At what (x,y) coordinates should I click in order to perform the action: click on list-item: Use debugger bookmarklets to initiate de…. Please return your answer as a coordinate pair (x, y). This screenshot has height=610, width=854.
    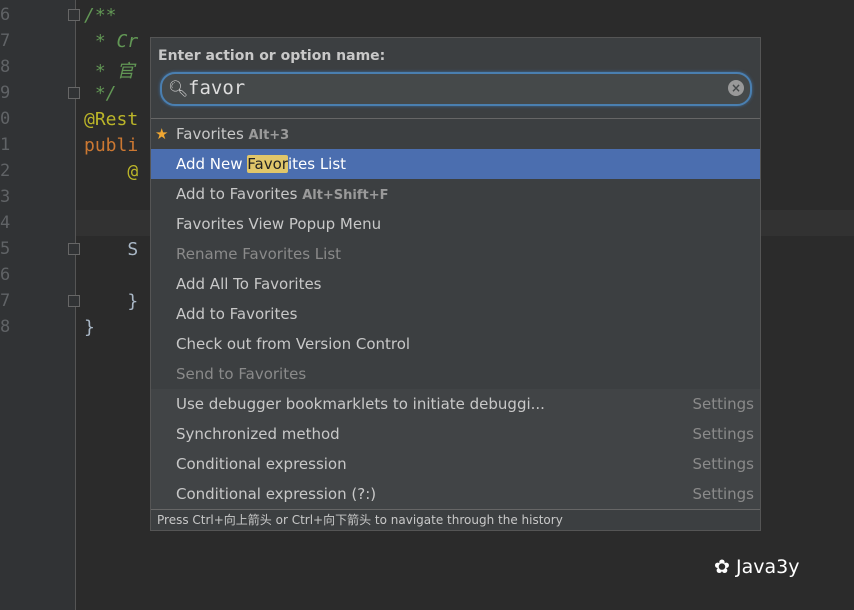
    Looking at the image, I should click on (455, 404).